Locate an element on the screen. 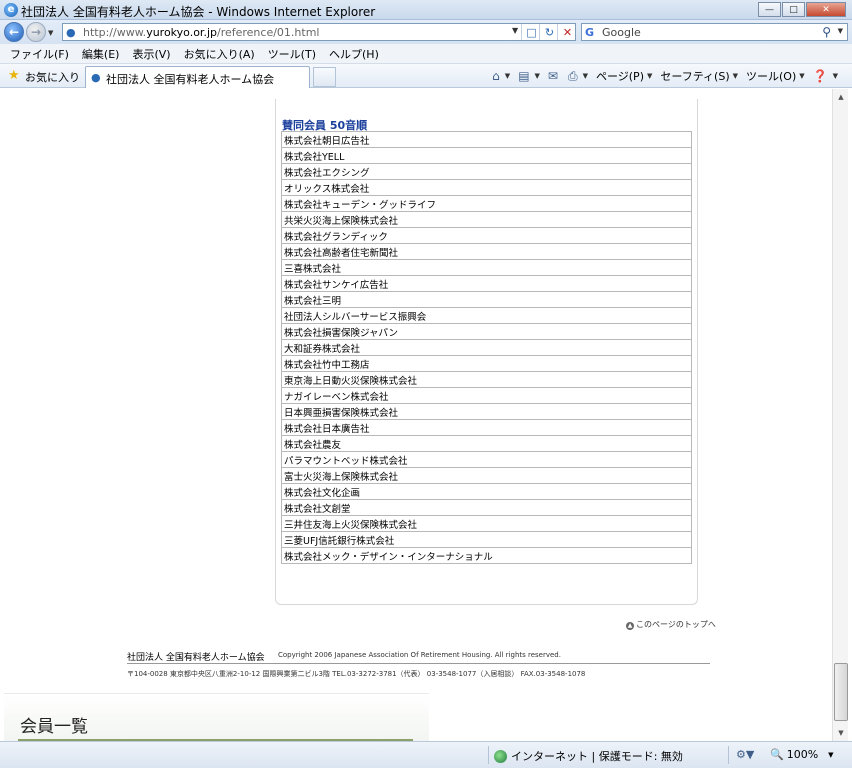 Image resolution: width=852 pixels, height=768 pixels. mail-button: ✉ is located at coordinates (554, 76).